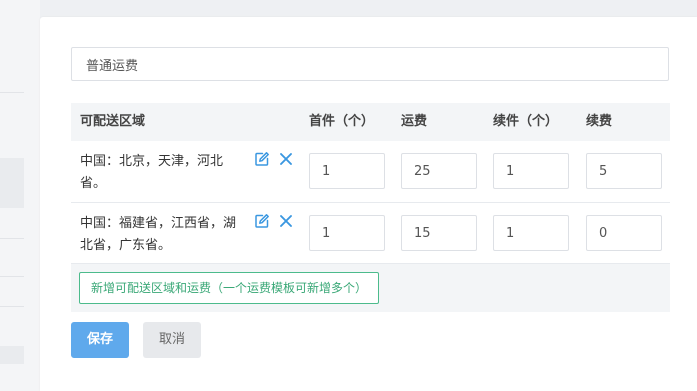  I want to click on header-extra-fee: 续费, so click(599, 121).